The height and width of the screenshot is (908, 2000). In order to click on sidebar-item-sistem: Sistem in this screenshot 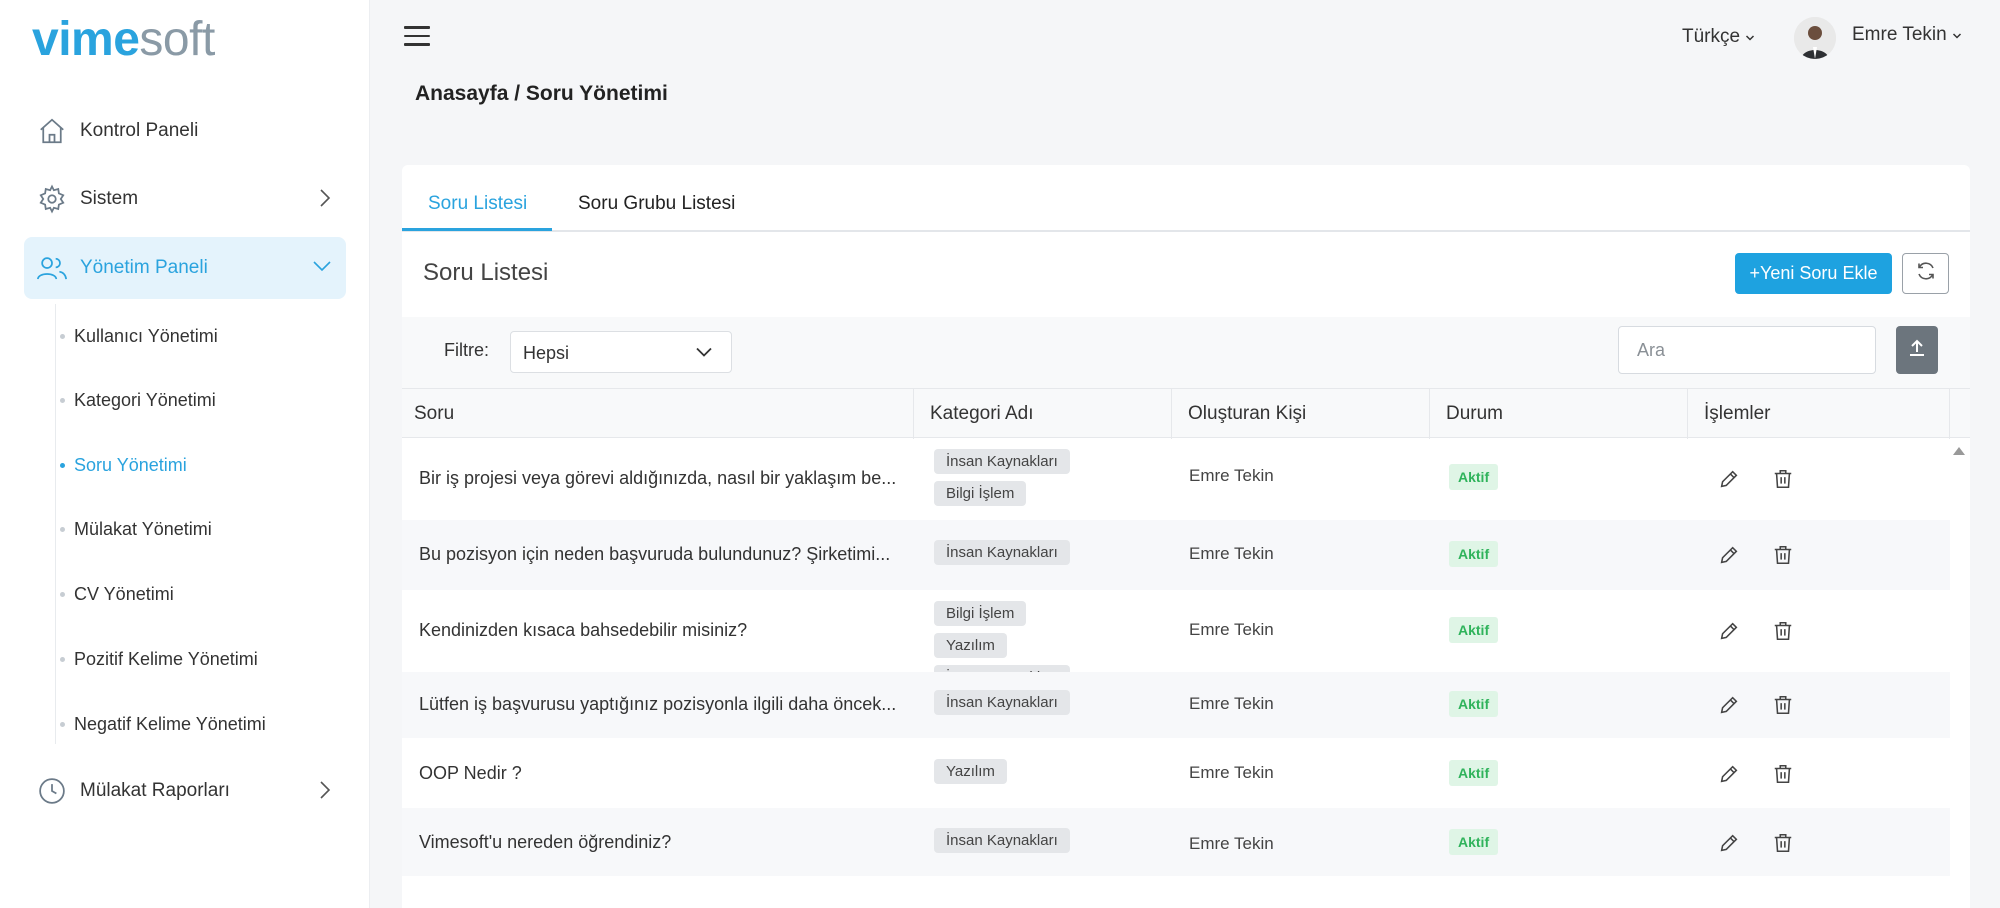, I will do `click(185, 199)`.